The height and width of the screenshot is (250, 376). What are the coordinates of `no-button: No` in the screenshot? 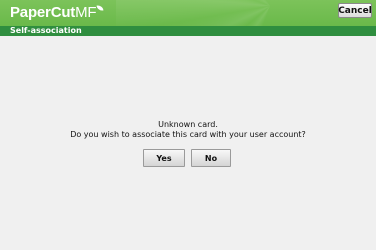 It's located at (211, 158).